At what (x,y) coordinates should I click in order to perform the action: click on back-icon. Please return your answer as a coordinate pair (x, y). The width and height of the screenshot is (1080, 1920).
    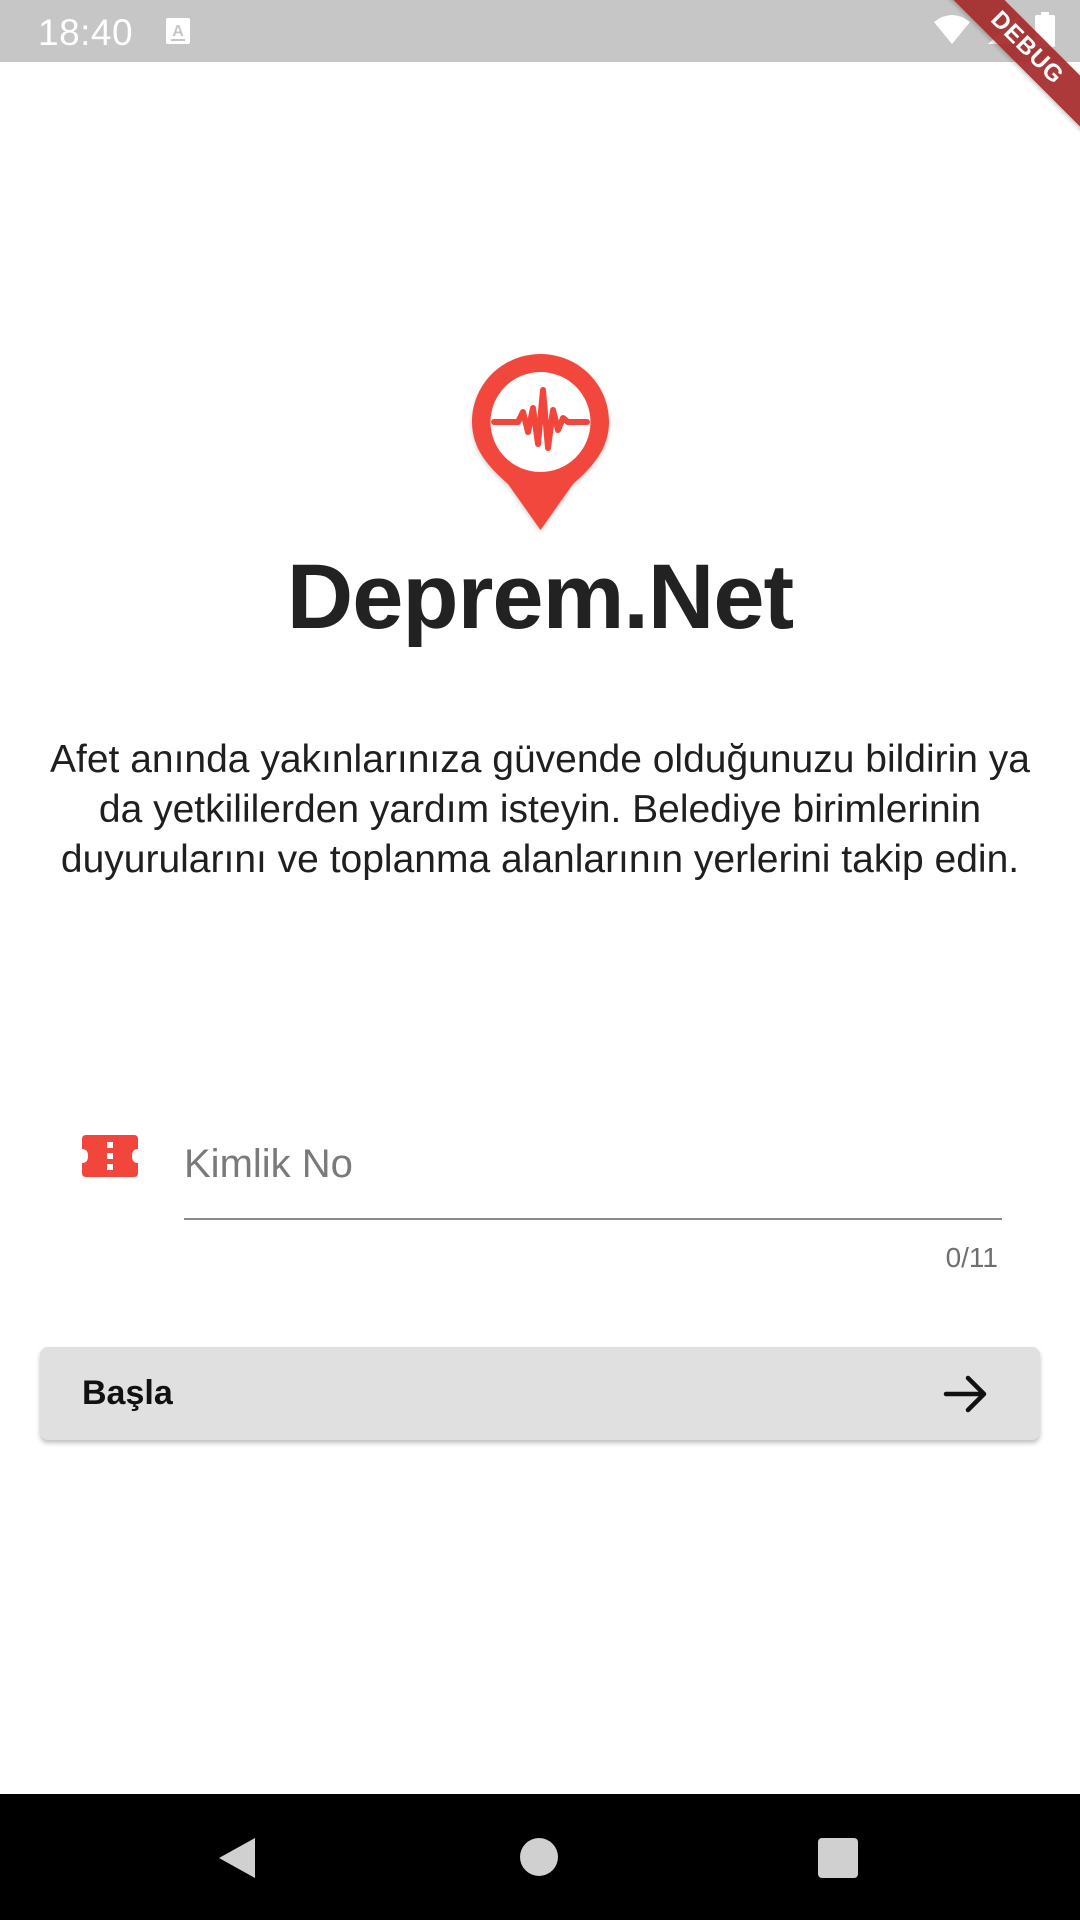
    Looking at the image, I should click on (237, 1858).